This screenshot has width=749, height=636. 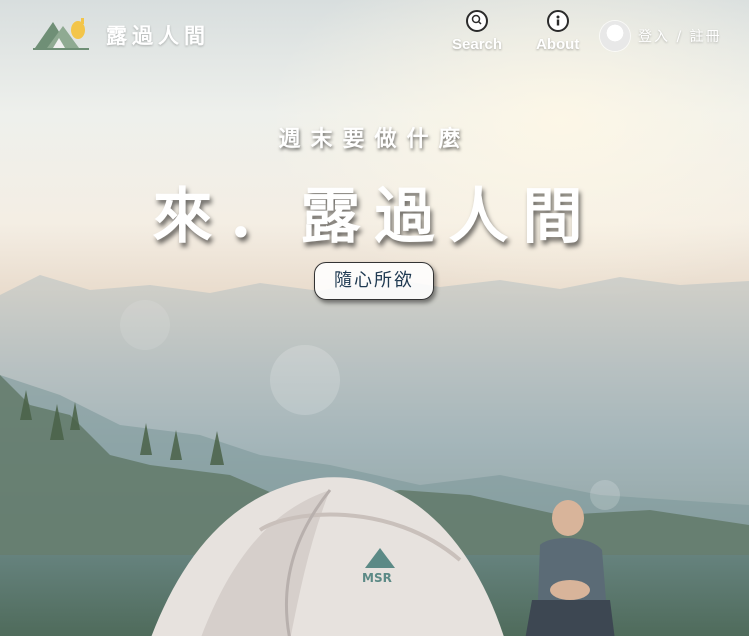 I want to click on nav-about: About, so click(x=557, y=31).